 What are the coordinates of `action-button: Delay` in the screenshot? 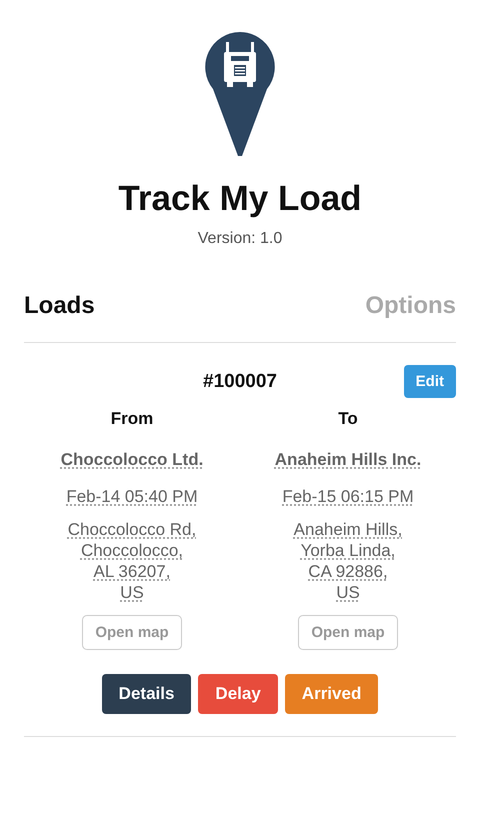 It's located at (238, 694).